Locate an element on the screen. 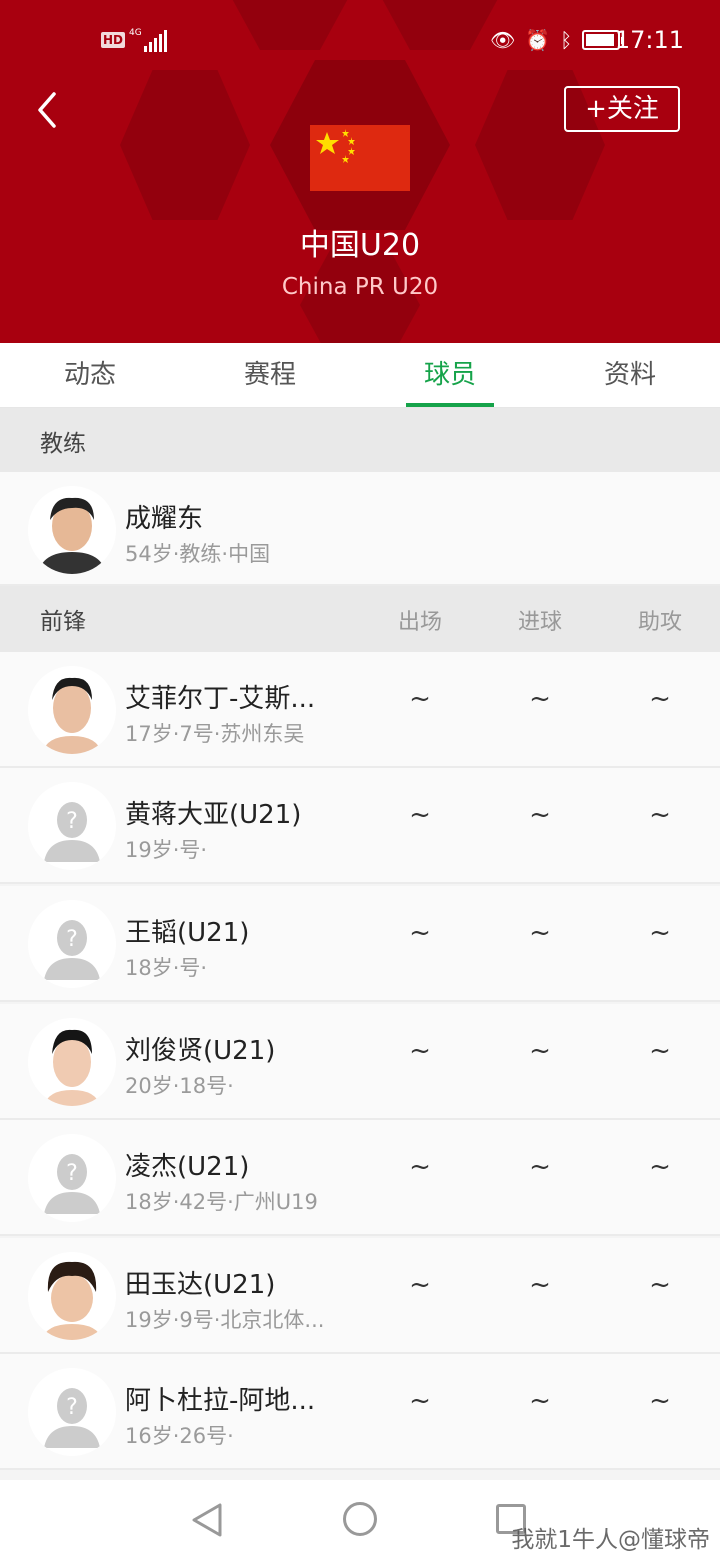  back-button is located at coordinates (54, 110).